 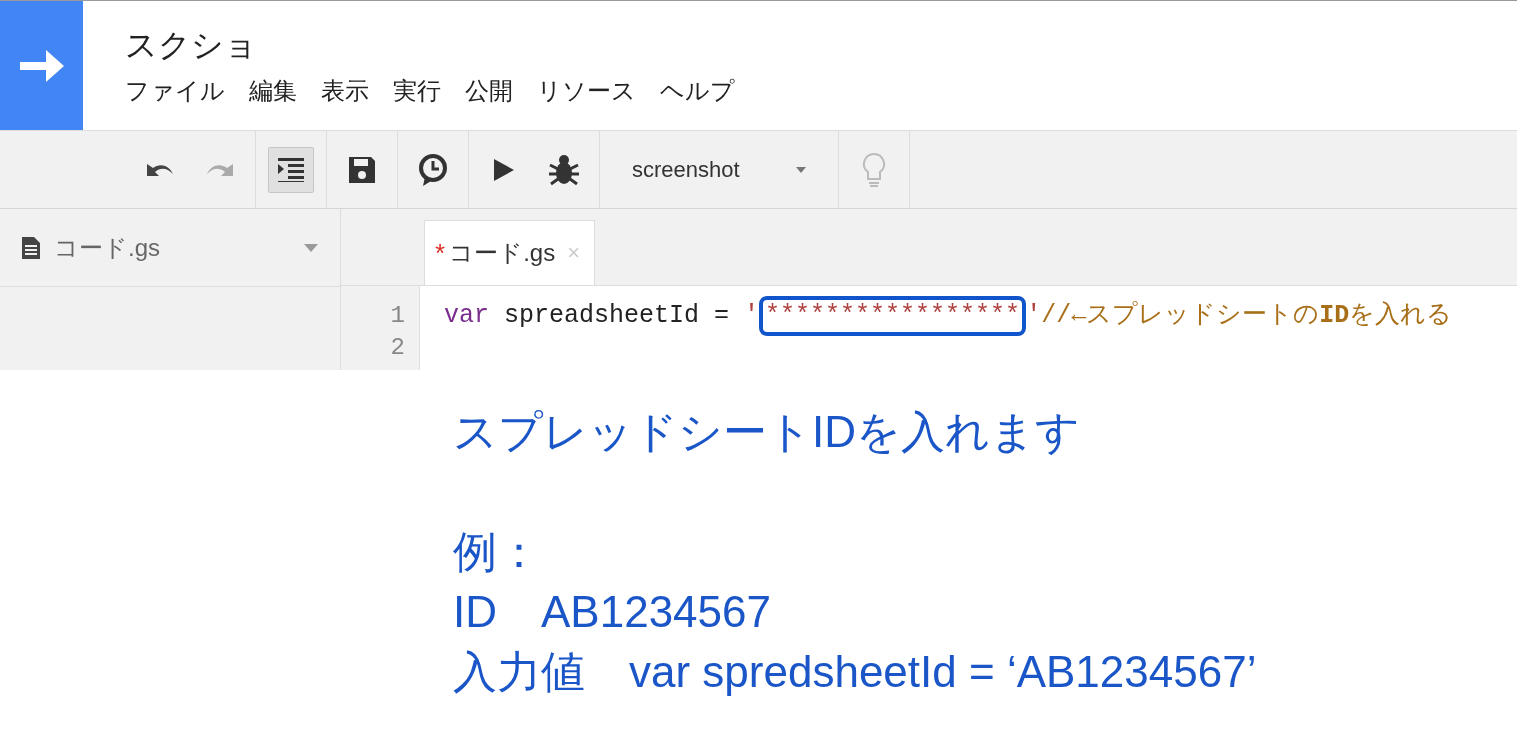 What do you see at coordinates (709, 91) in the screenshot?
I see `menu-item: ヘルプ` at bounding box center [709, 91].